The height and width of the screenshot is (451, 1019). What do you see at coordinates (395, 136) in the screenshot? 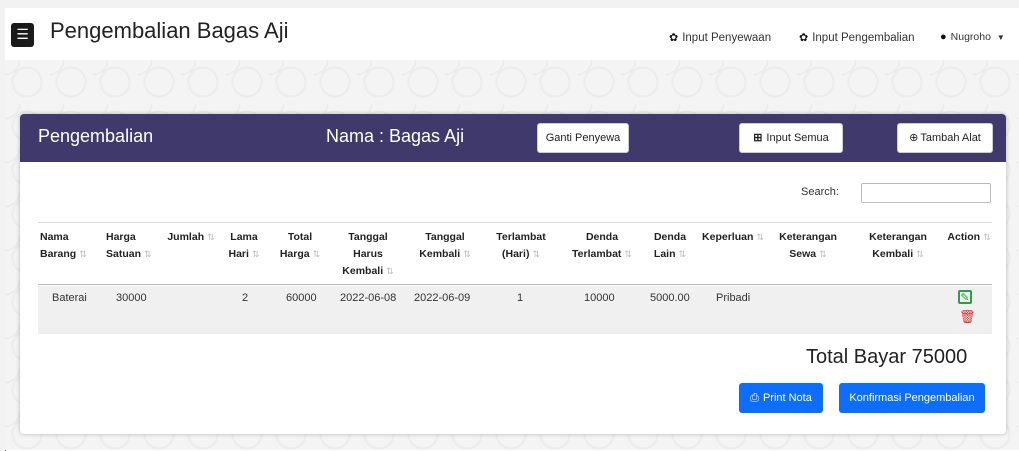
I see `renter-name: Nama : Bagas Aji` at bounding box center [395, 136].